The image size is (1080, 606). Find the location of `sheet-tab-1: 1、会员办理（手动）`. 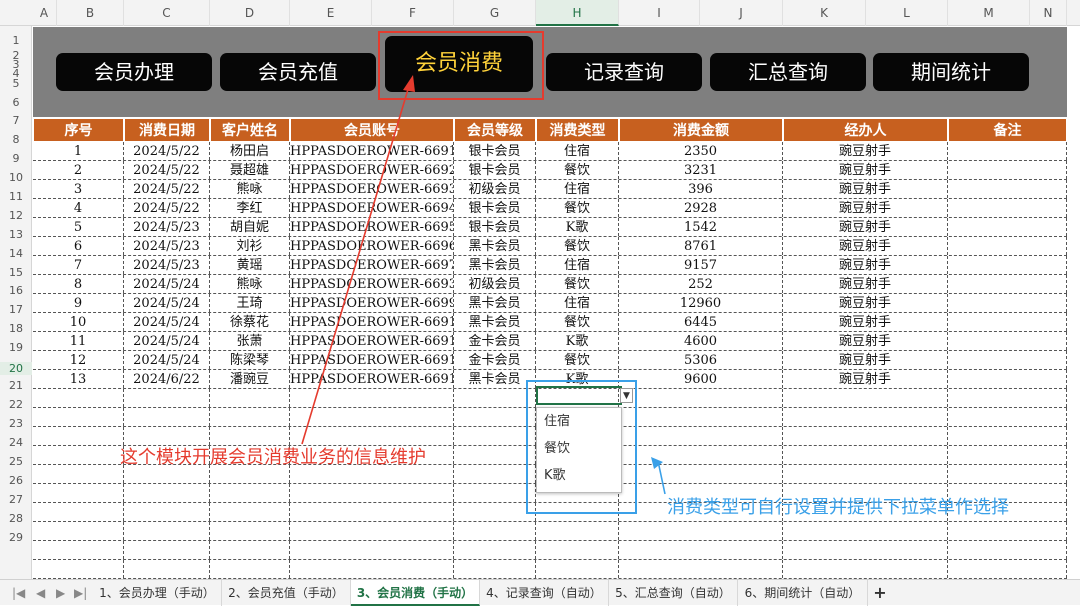

sheet-tab-1: 1、会员办理（手动） is located at coordinates (157, 593).